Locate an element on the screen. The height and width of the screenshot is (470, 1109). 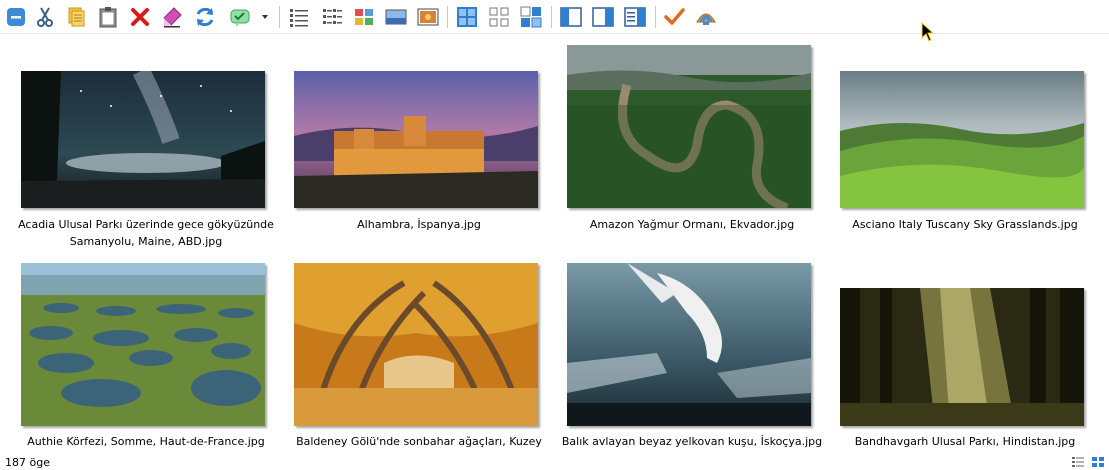
view-thumbnails-icon is located at coordinates (364, 17).